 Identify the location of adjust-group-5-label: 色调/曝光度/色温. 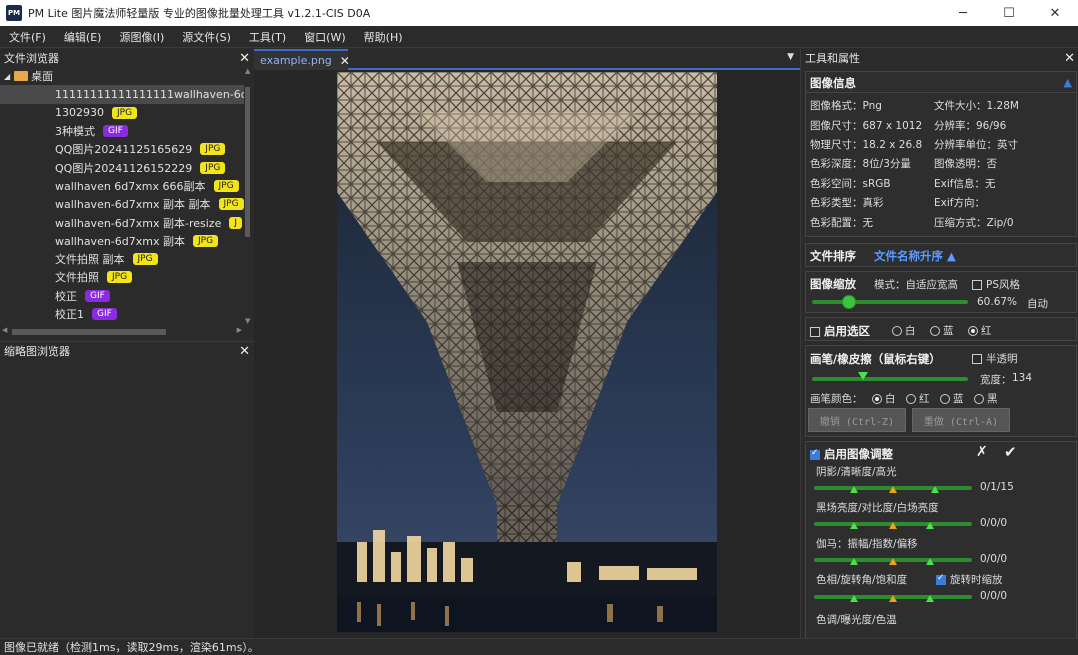
(856, 620).